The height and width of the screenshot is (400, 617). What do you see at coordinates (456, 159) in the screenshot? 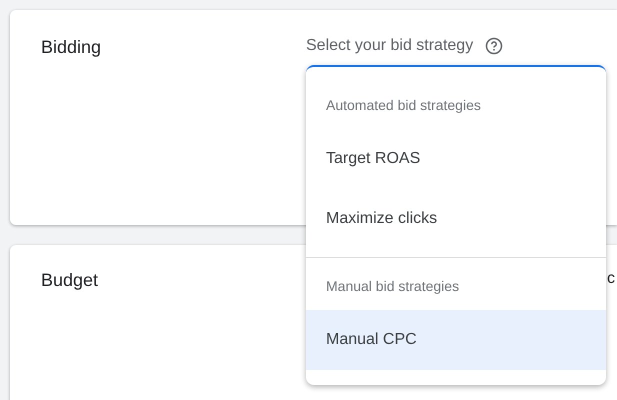
I see `menu-option: Target ROAS` at bounding box center [456, 159].